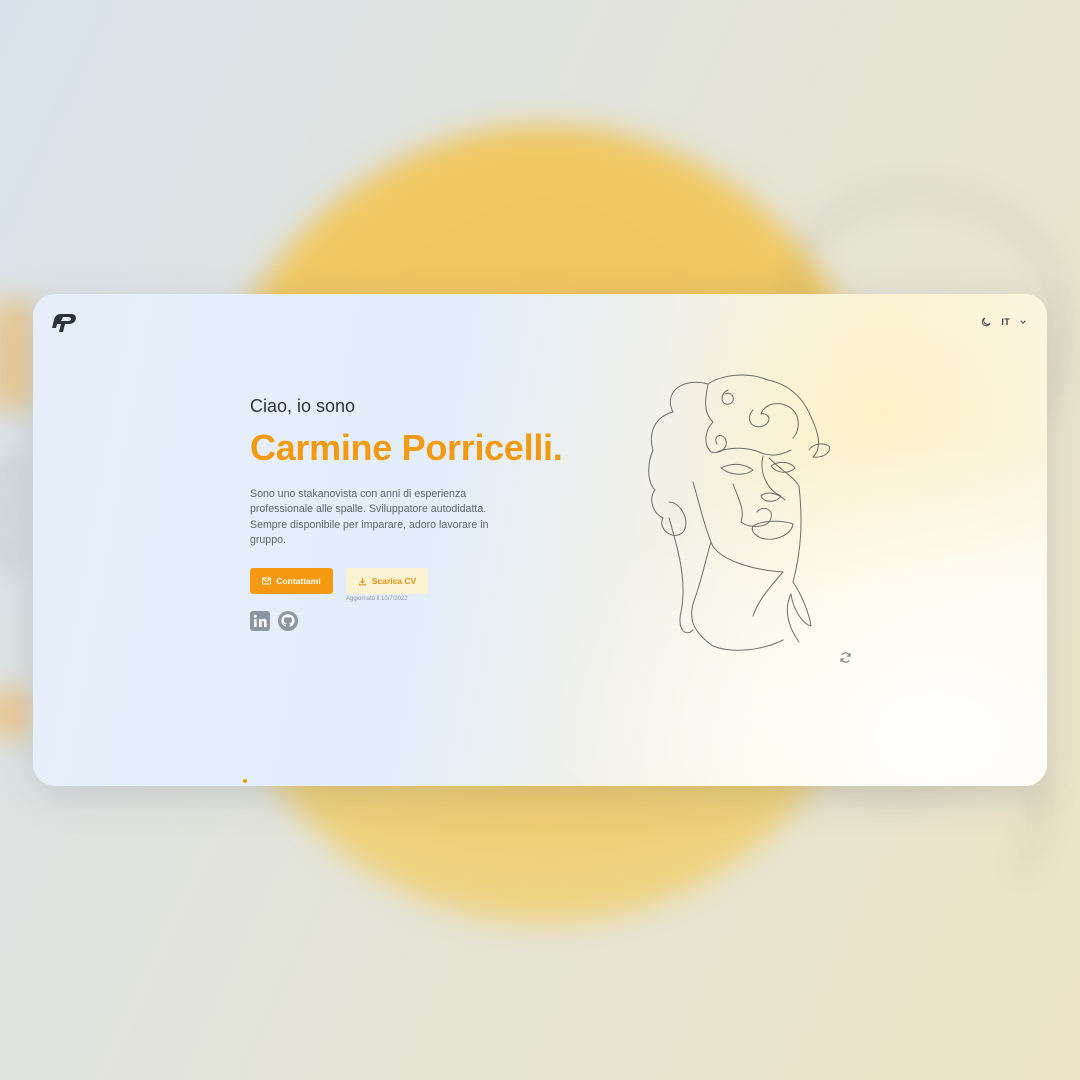 This screenshot has height=1080, width=1080. What do you see at coordinates (394, 581) in the screenshot?
I see `download-cv-label: Scarica CV` at bounding box center [394, 581].